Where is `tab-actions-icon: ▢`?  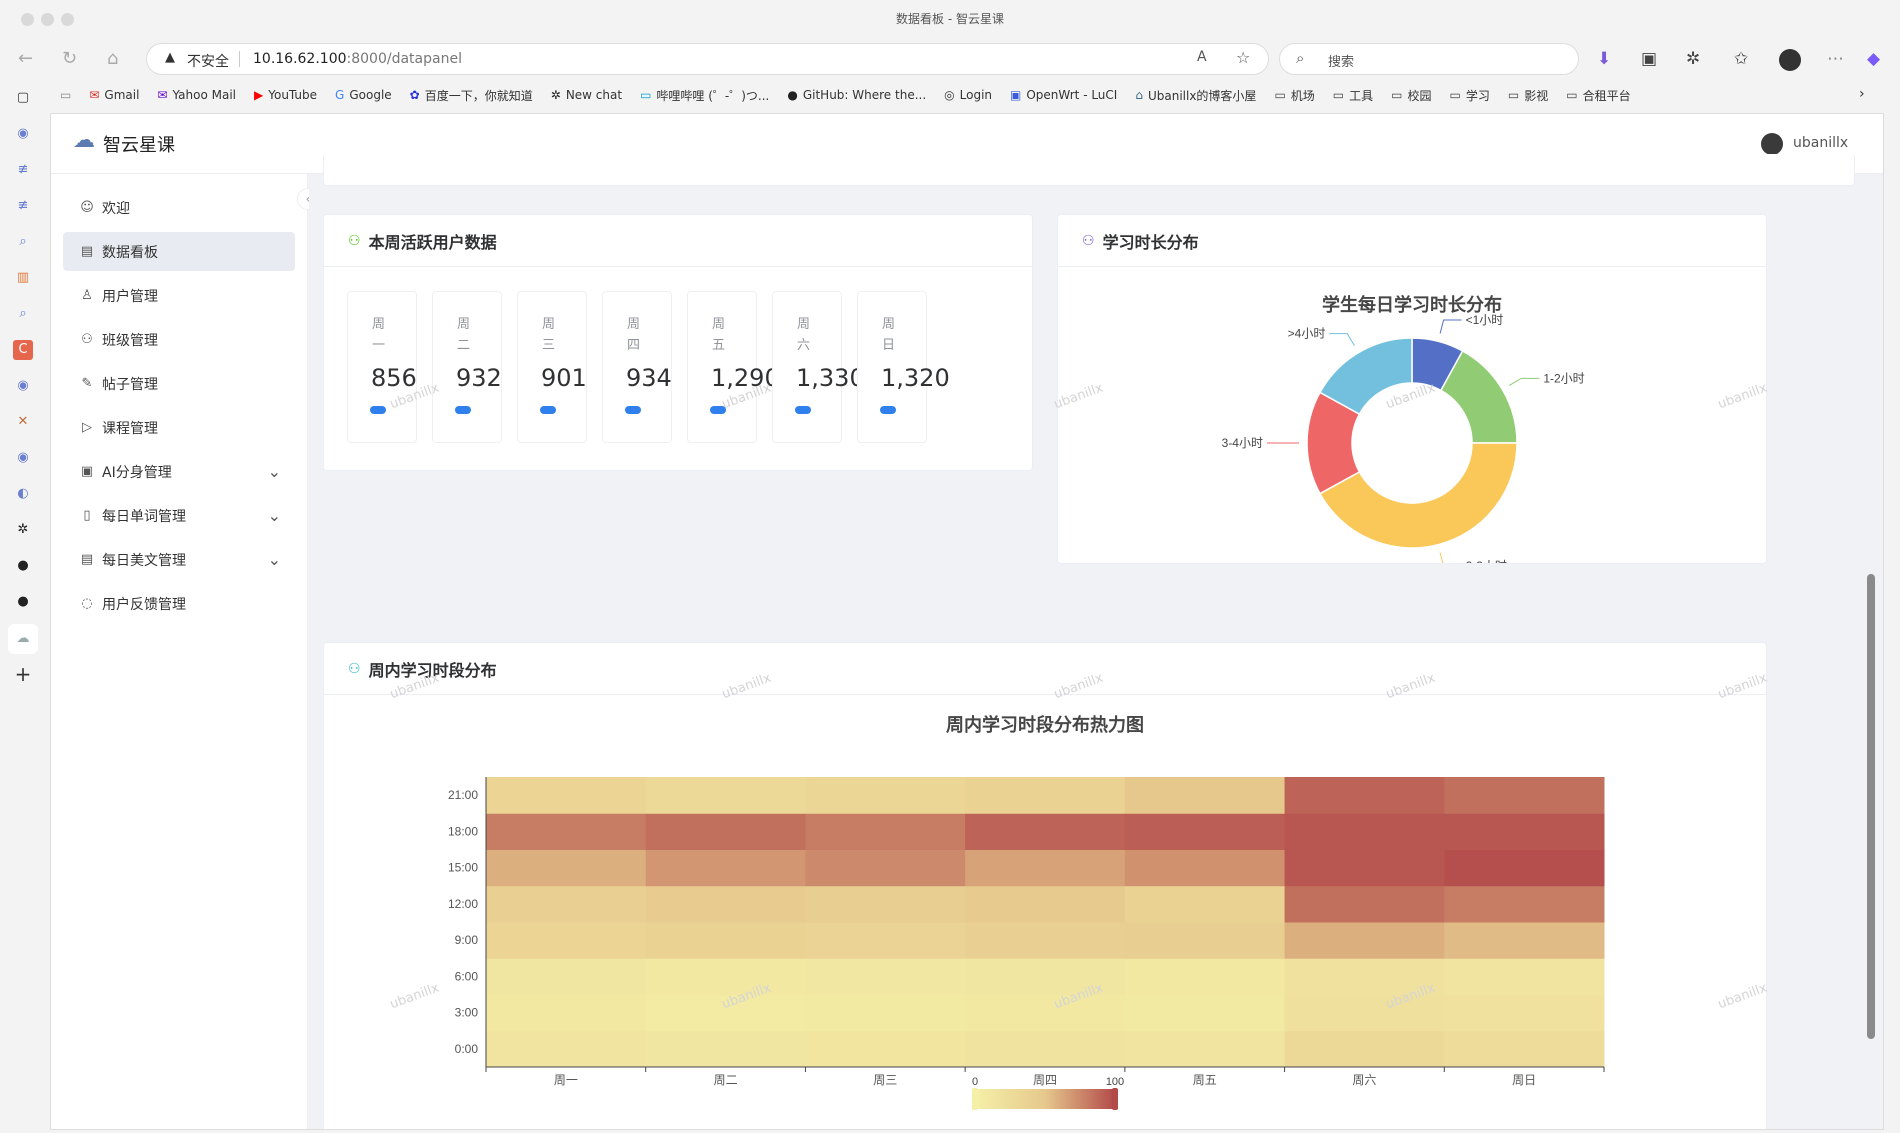
tab-actions-icon: ▢ is located at coordinates (23, 98).